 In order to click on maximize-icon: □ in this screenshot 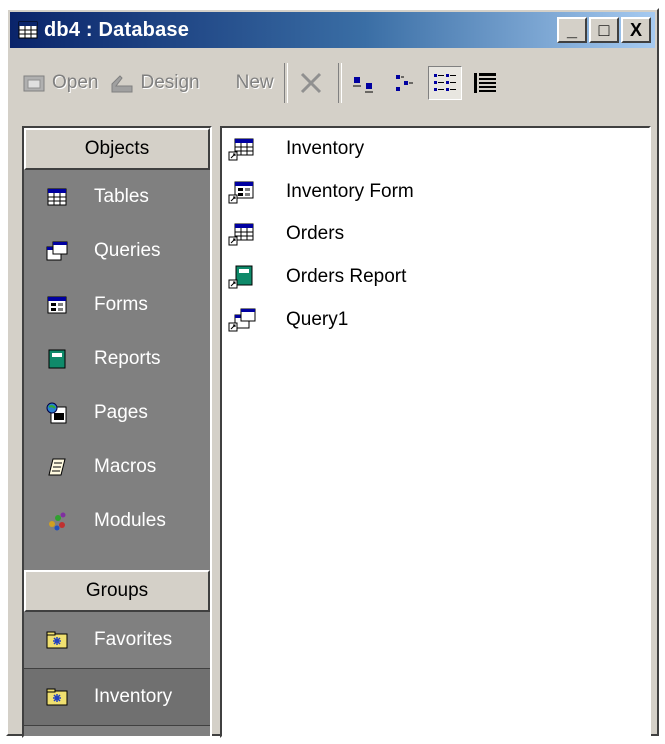, I will do `click(604, 29)`.